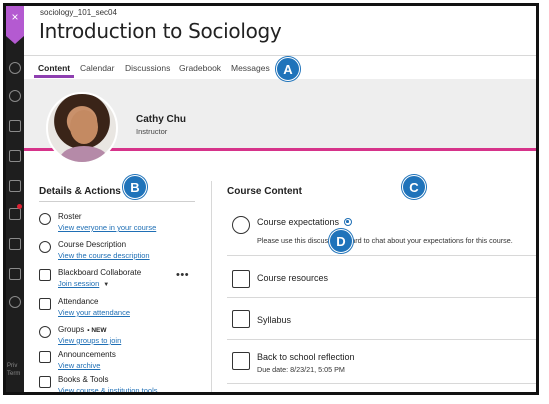 The height and width of the screenshot is (404, 549). Describe the element at coordinates (241, 319) in the screenshot. I see `document-icon` at that location.